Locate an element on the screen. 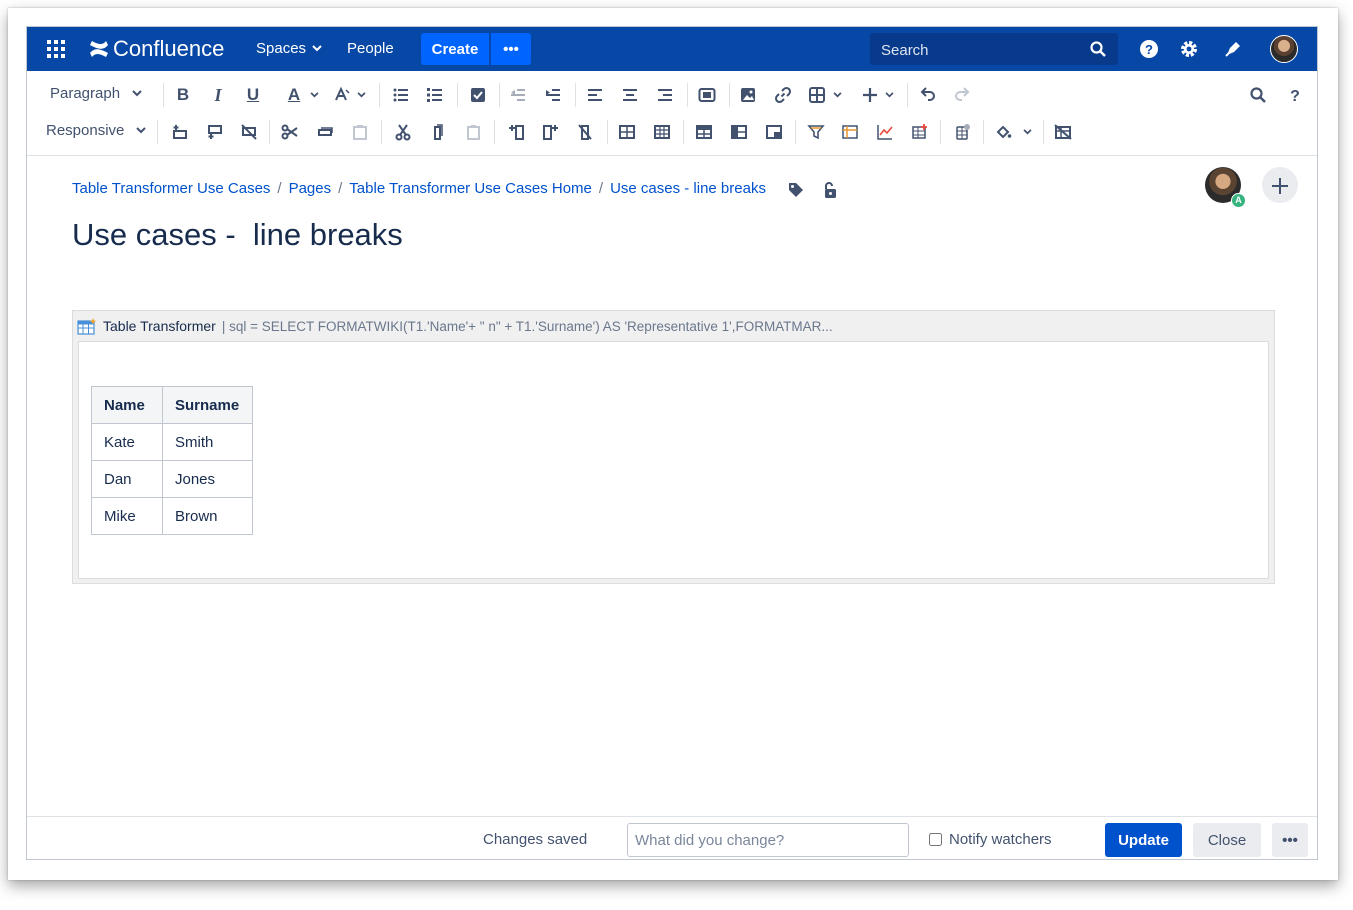  align-left-icon is located at coordinates (595, 95).